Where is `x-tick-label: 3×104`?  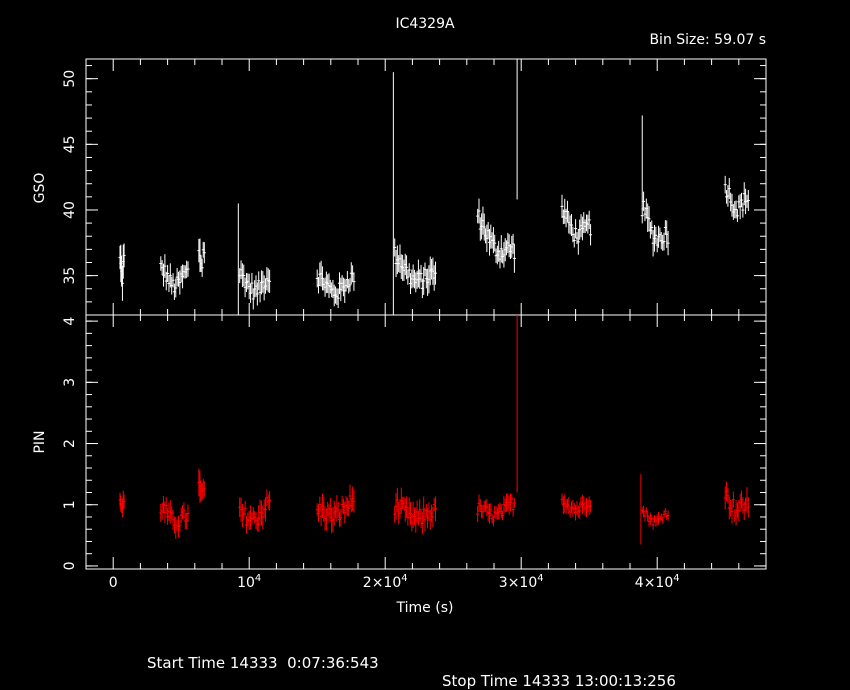
x-tick-label: 3×104 is located at coordinates (521, 582).